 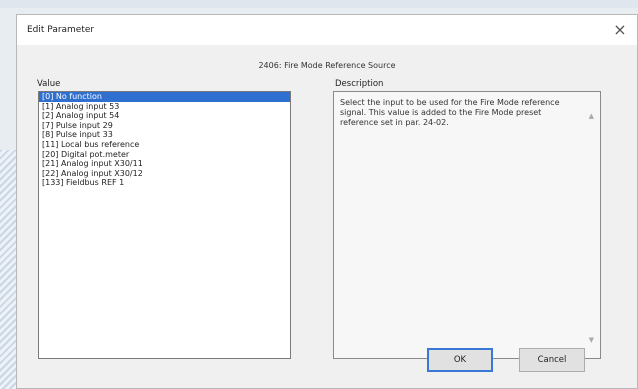 I want to click on close-icon: ×, so click(x=620, y=30).